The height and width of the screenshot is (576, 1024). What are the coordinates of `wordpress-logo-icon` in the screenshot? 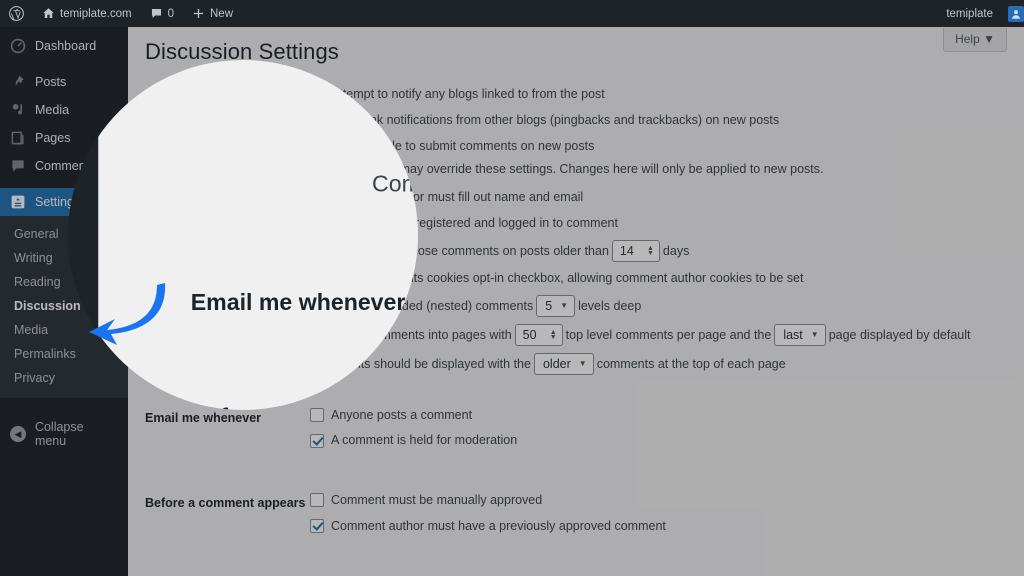 It's located at (16, 13).